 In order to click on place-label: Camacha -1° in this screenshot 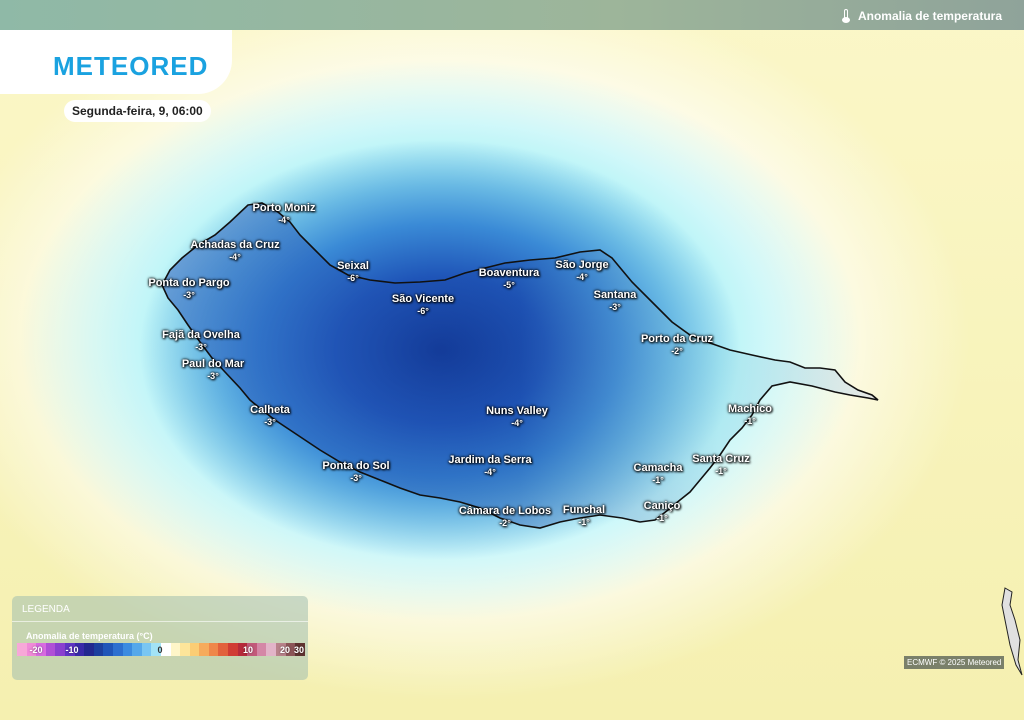, I will do `click(658, 473)`.